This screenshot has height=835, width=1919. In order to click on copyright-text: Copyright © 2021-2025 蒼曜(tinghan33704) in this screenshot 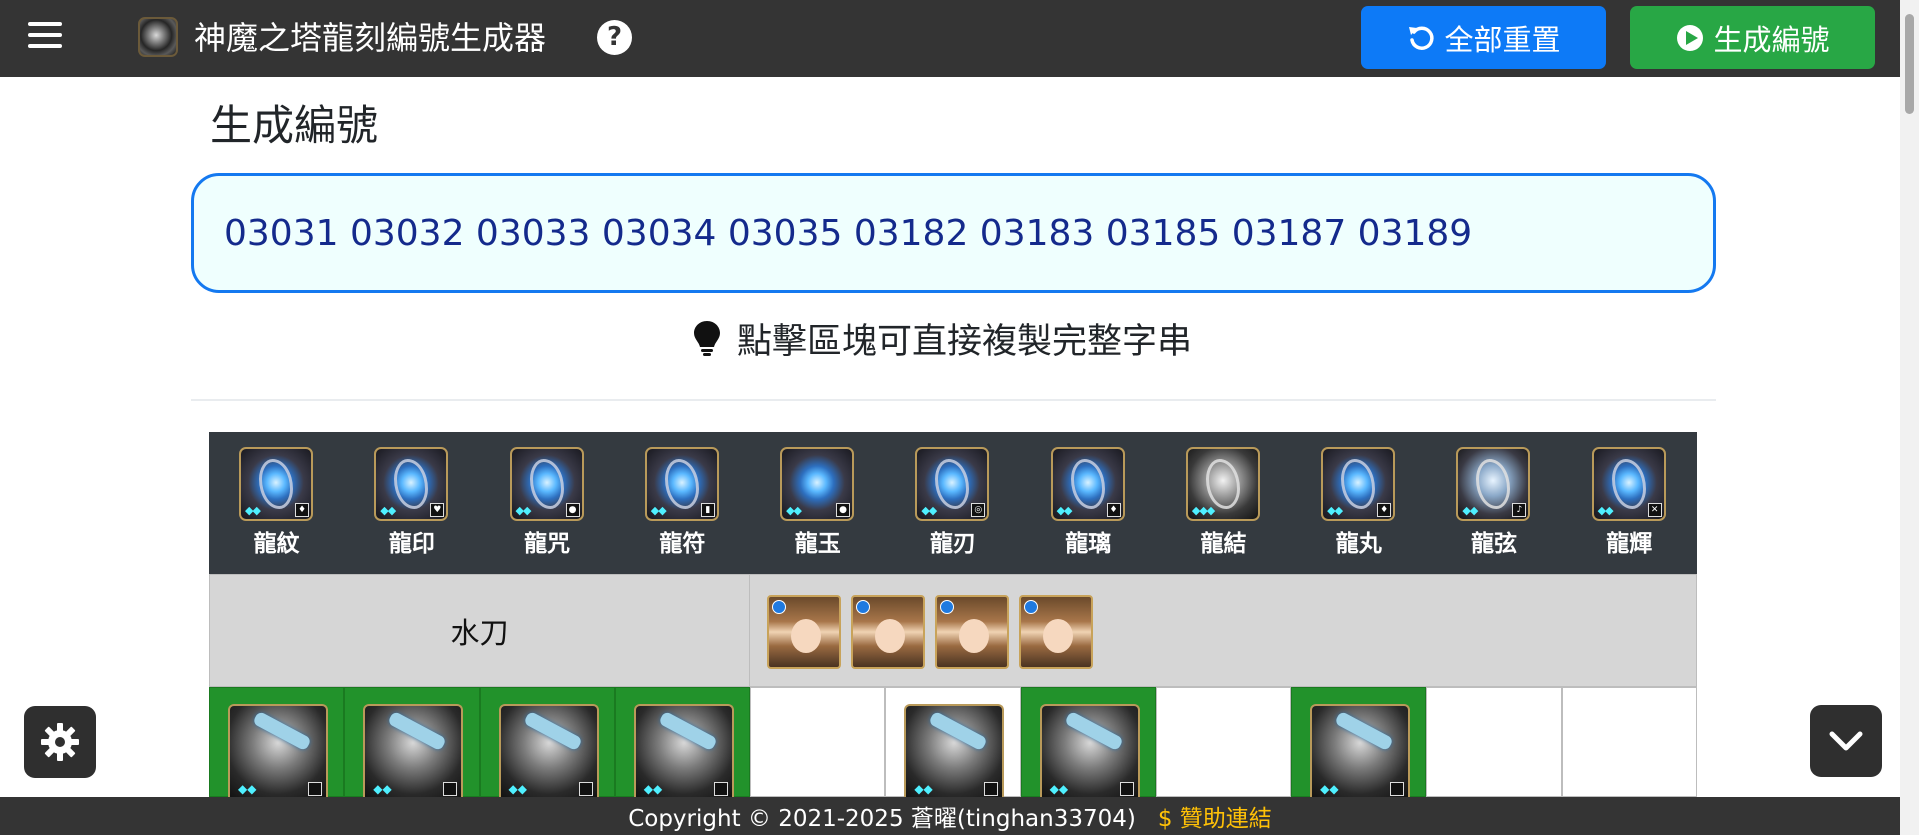, I will do `click(882, 819)`.